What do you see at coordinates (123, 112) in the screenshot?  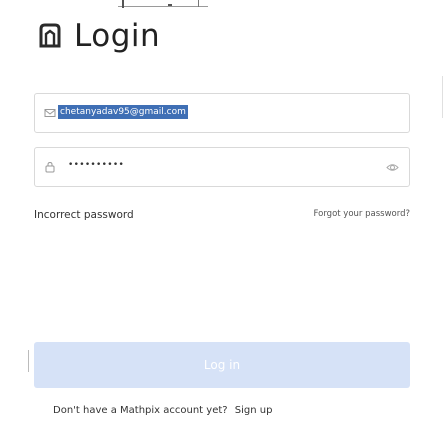 I see `email-value: chetanyadav95@gmail.com` at bounding box center [123, 112].